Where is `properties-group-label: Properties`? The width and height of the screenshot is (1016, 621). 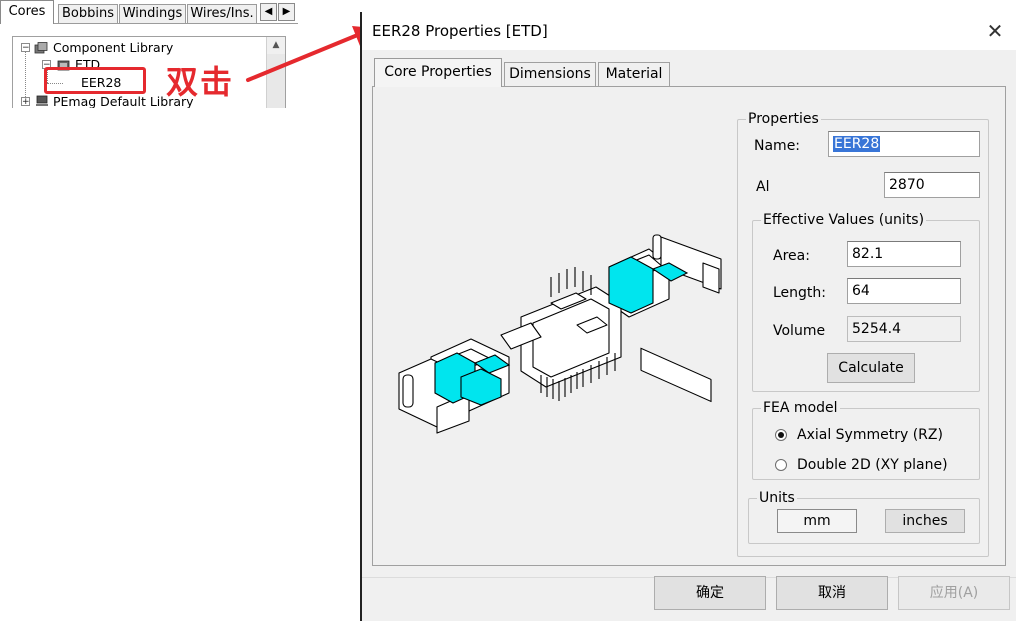
properties-group-label: Properties is located at coordinates (783, 119).